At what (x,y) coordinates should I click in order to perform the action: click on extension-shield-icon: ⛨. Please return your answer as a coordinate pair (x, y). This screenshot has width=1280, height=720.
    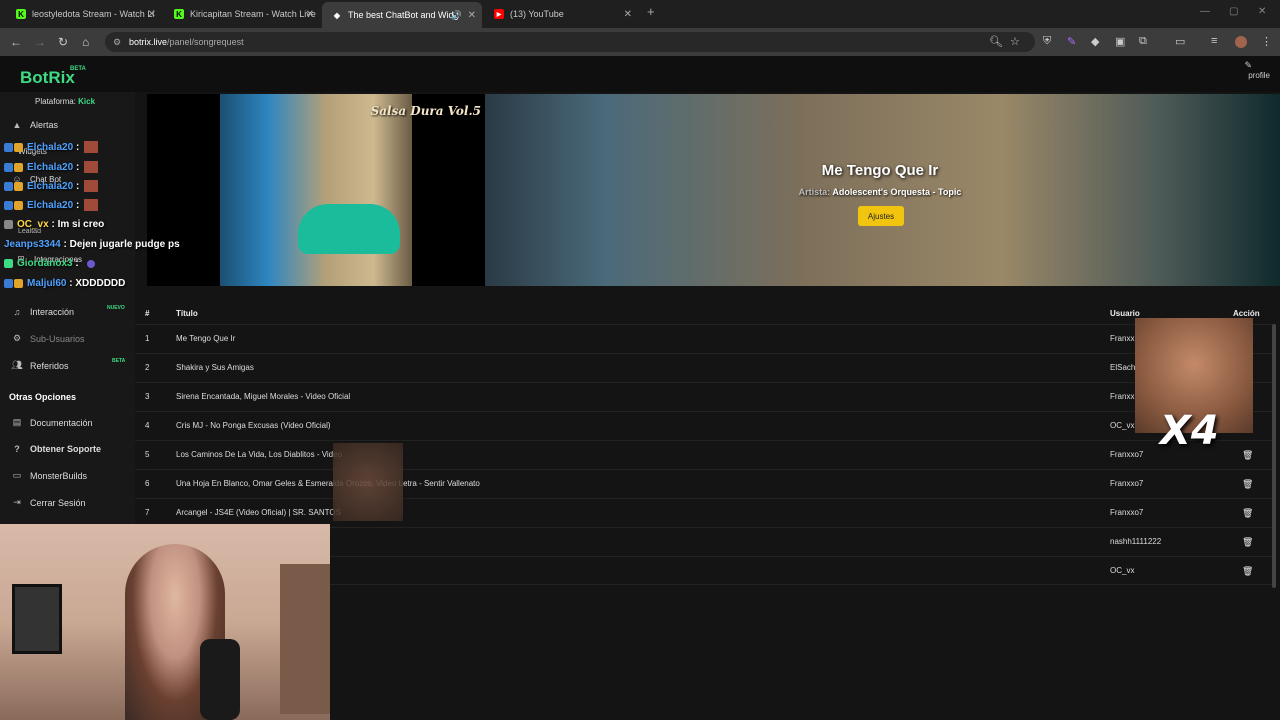
    Looking at the image, I should click on (1047, 41).